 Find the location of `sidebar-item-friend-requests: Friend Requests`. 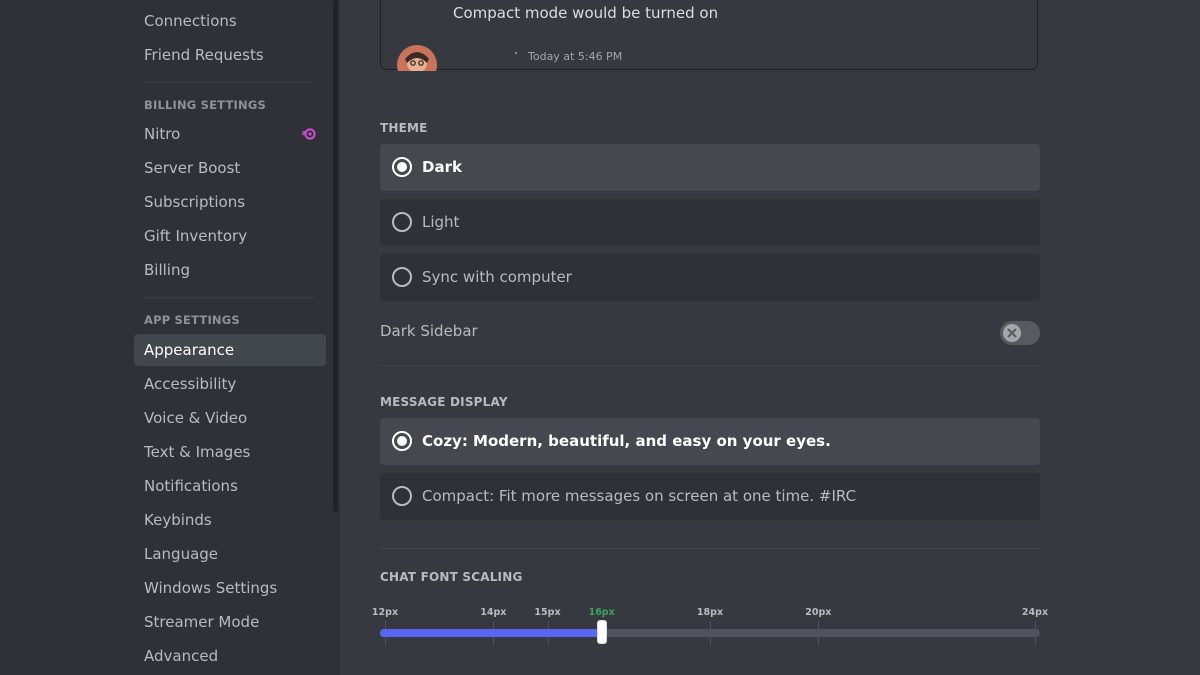

sidebar-item-friend-requests: Friend Requests is located at coordinates (230, 55).